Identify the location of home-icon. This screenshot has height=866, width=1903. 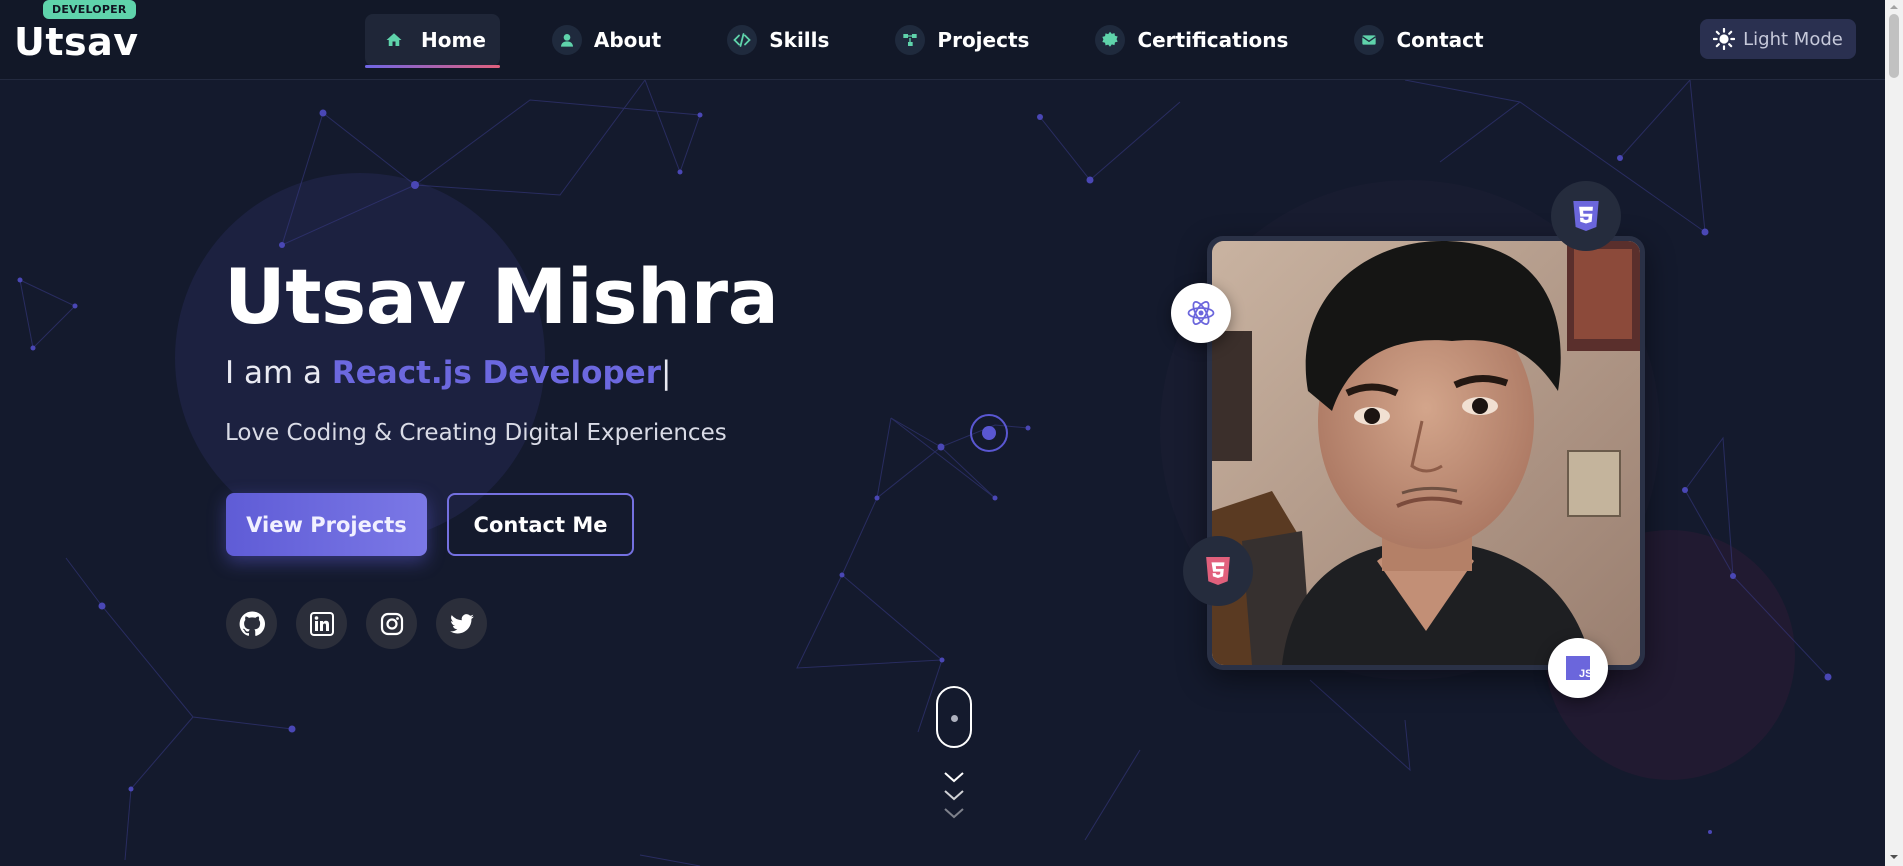
(394, 40).